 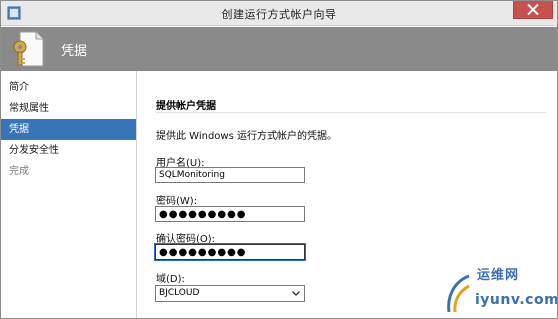 What do you see at coordinates (516, 300) in the screenshot?
I see `watermark-bottom-text: iyunv.com` at bounding box center [516, 300].